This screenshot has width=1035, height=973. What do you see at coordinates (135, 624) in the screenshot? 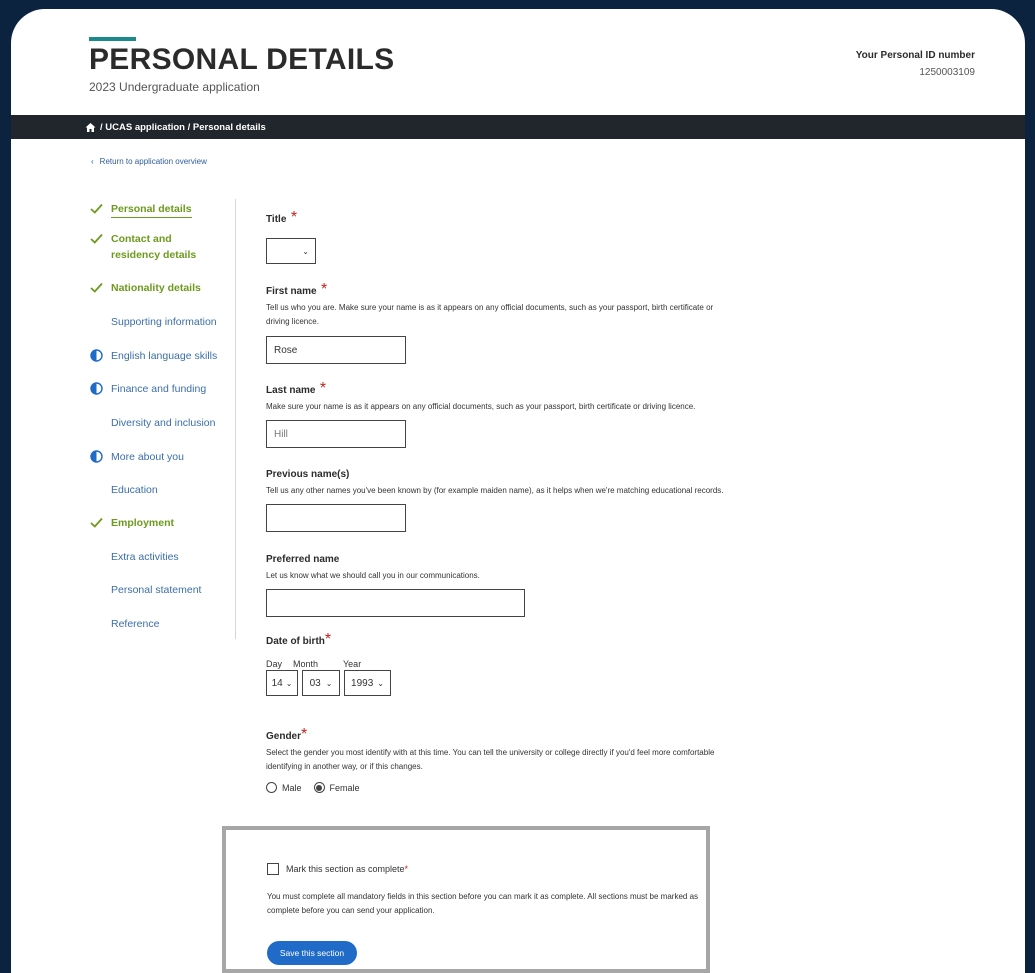
I see `sidebar-item-label: Reference` at bounding box center [135, 624].